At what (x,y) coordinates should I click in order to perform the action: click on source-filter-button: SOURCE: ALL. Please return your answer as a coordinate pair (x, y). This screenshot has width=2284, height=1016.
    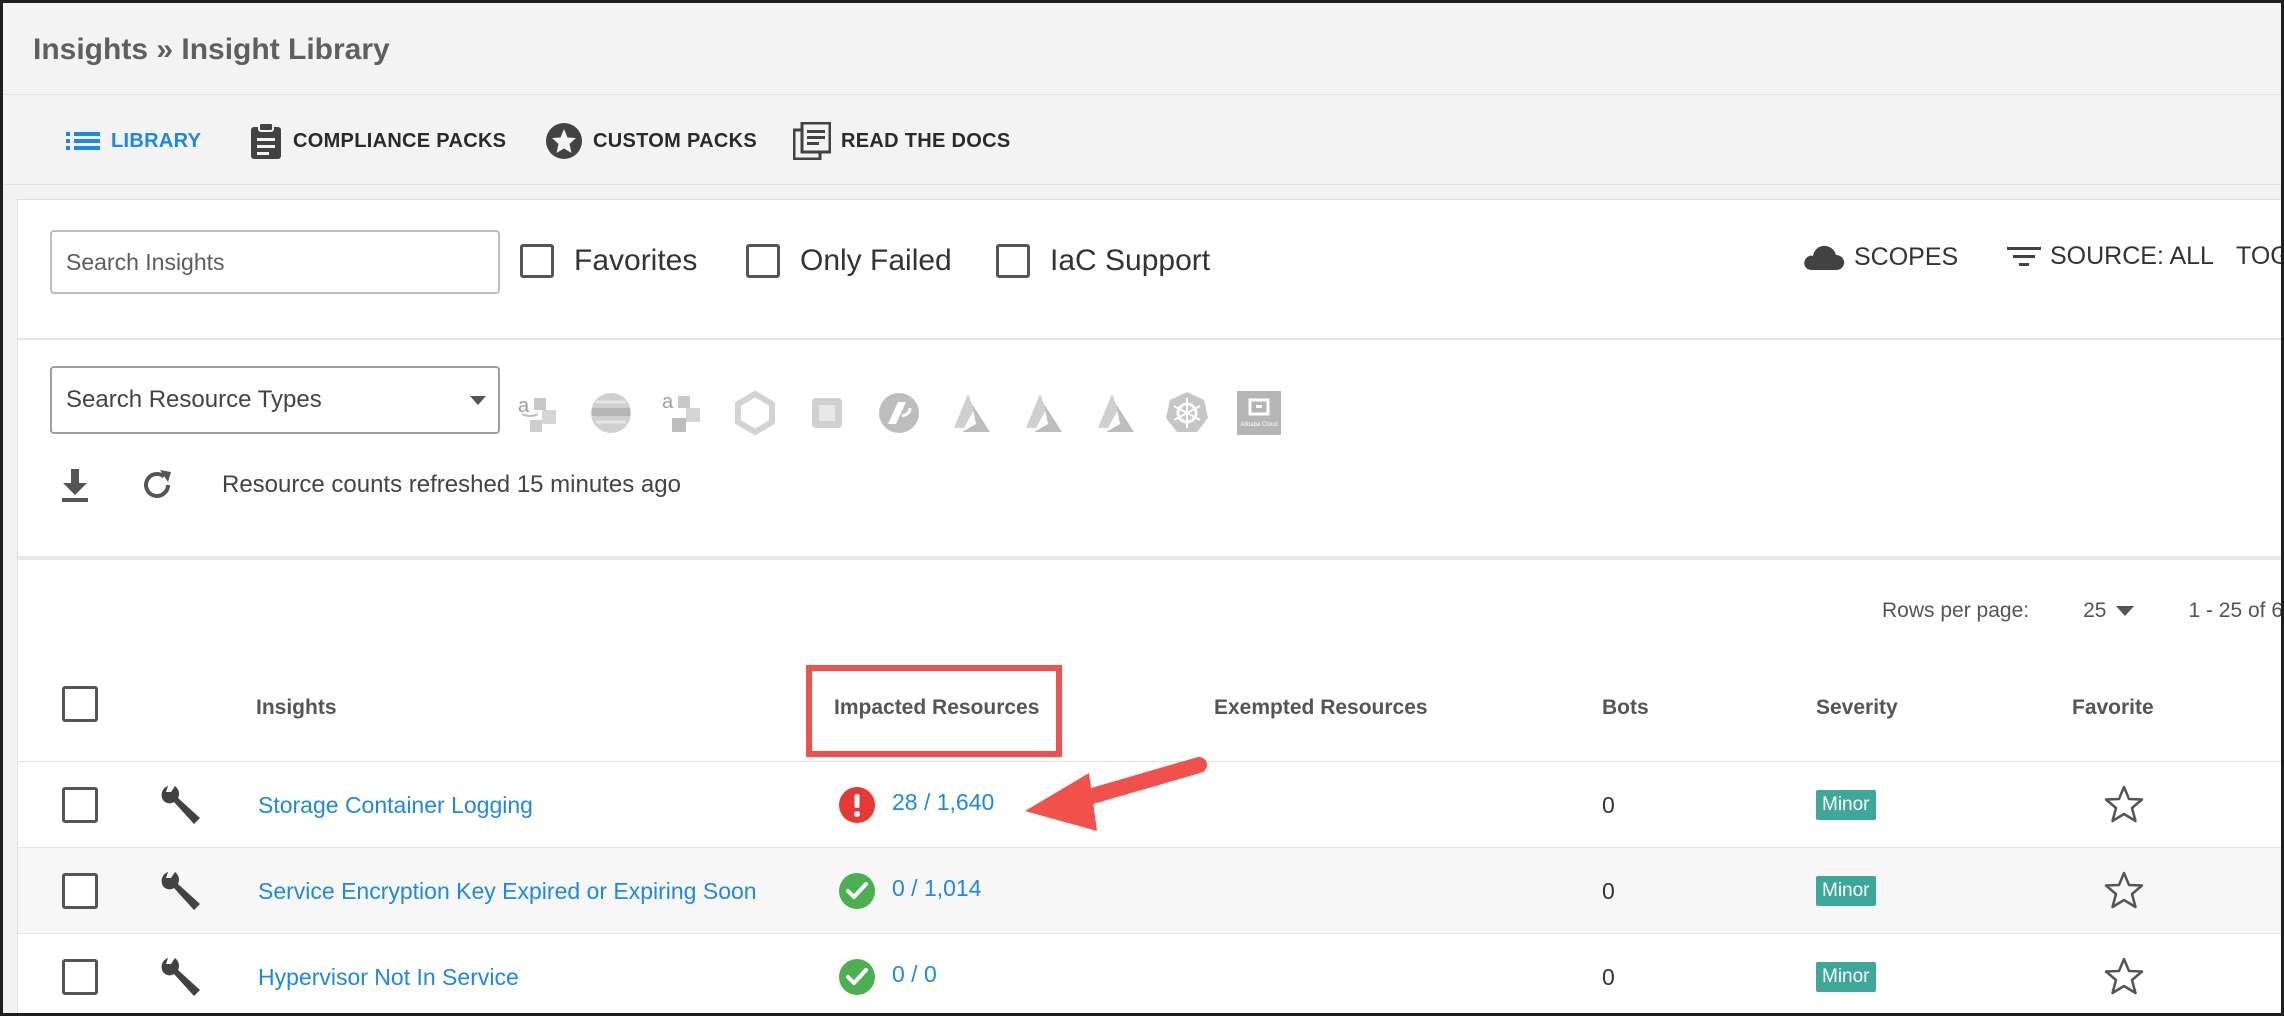
    Looking at the image, I should click on (2110, 256).